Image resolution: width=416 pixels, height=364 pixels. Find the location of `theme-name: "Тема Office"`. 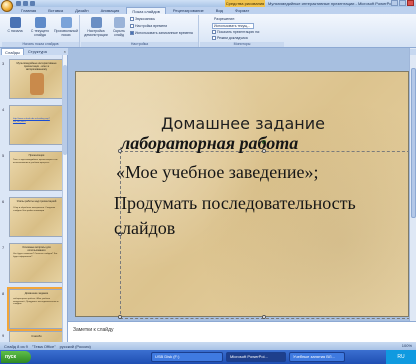

theme-name: "Тема Office" is located at coordinates (43, 346).